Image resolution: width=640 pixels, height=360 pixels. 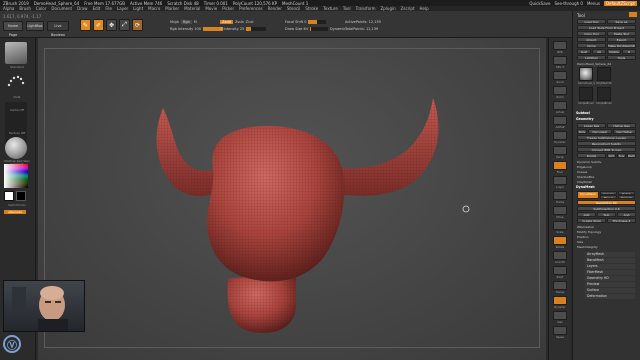 What do you see at coordinates (16, 113) in the screenshot?
I see `alpha-thumbnail` at bounding box center [16, 113].